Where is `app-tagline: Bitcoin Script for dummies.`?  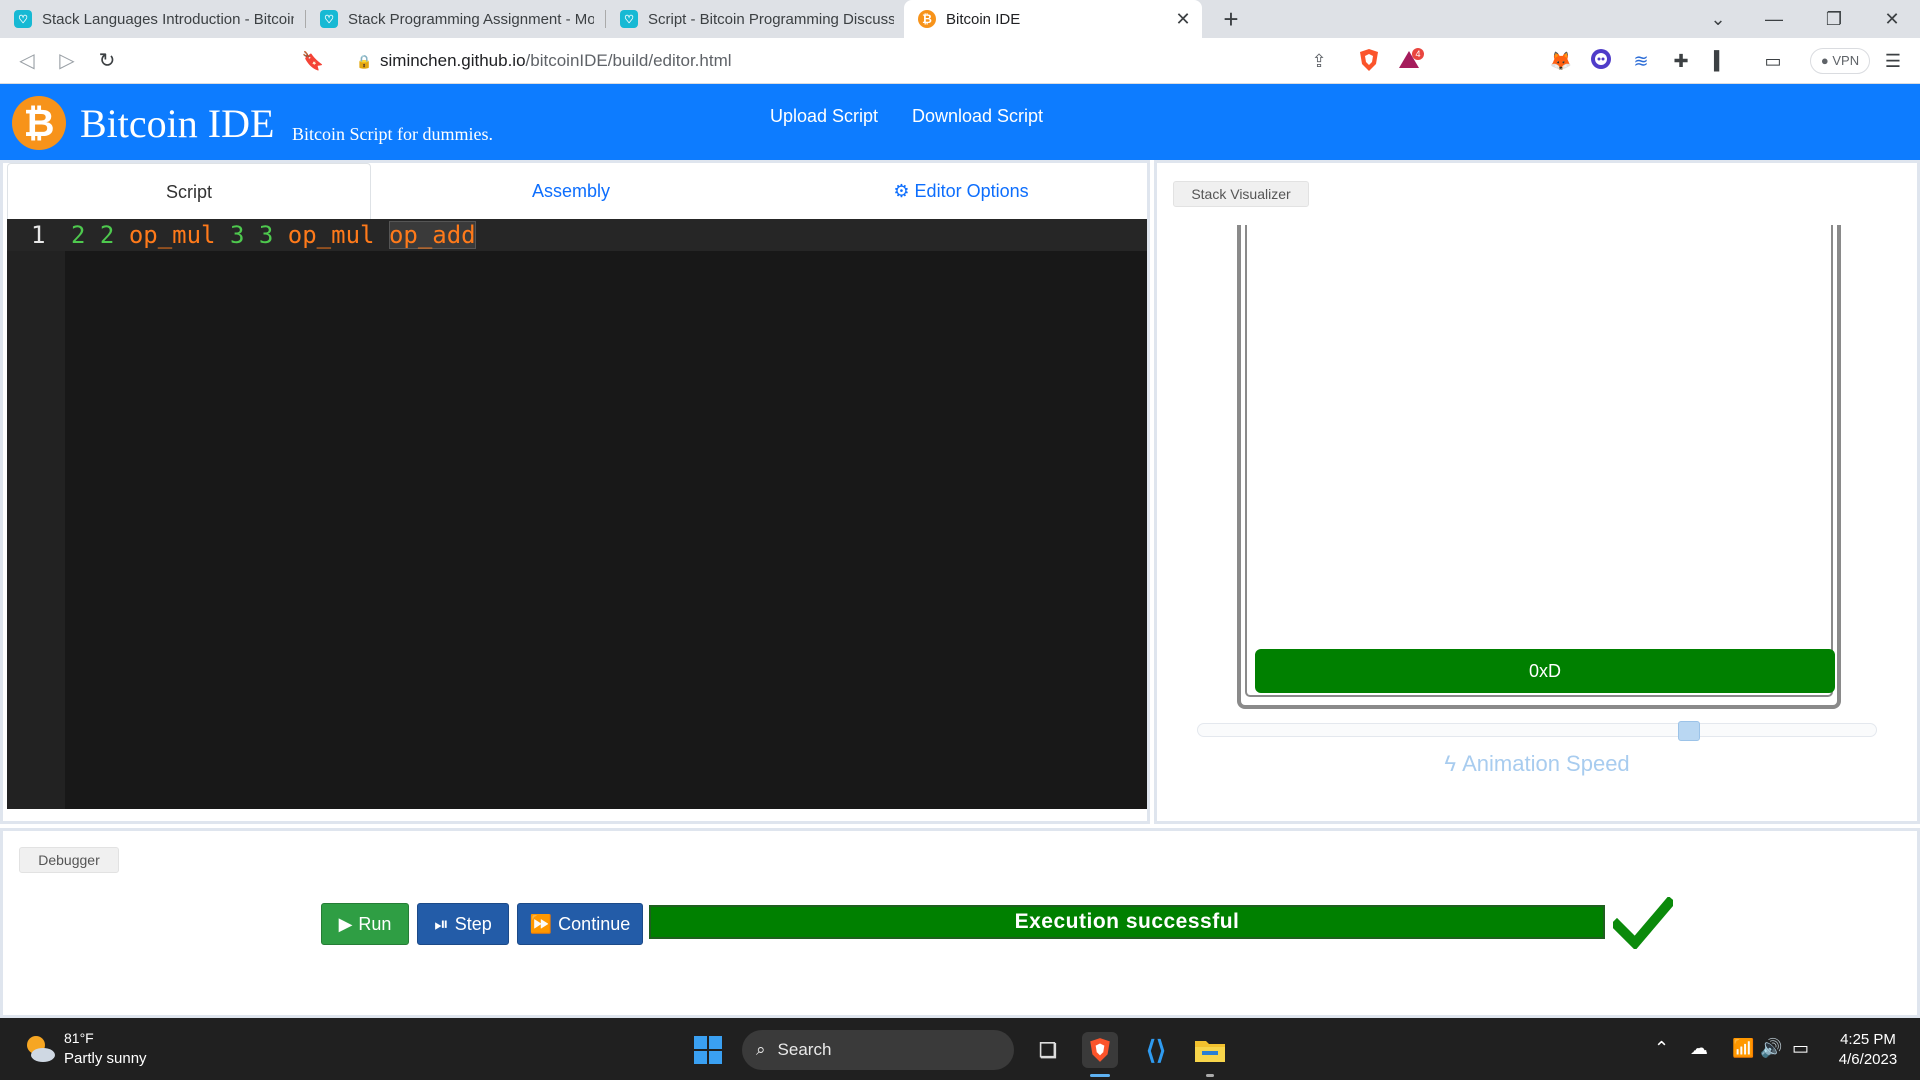
app-tagline: Bitcoin Script for dummies. is located at coordinates (392, 134).